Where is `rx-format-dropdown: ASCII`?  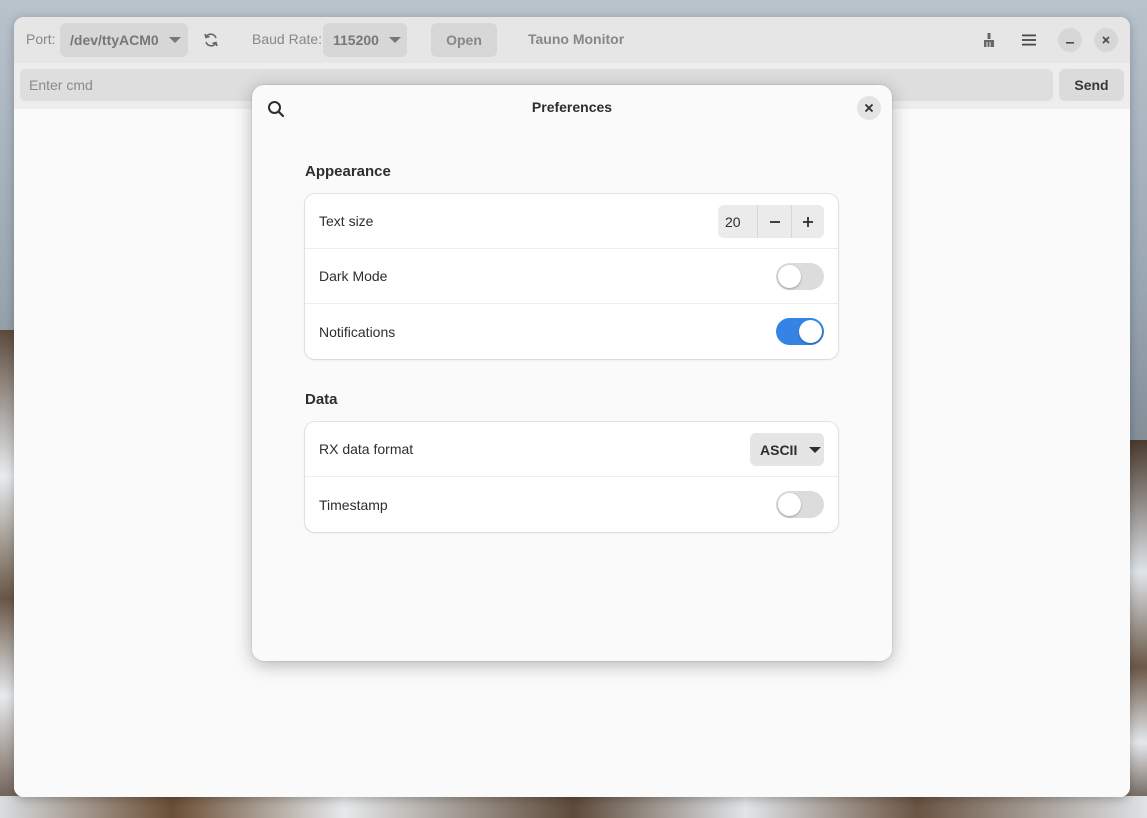
rx-format-dropdown: ASCII is located at coordinates (787, 449).